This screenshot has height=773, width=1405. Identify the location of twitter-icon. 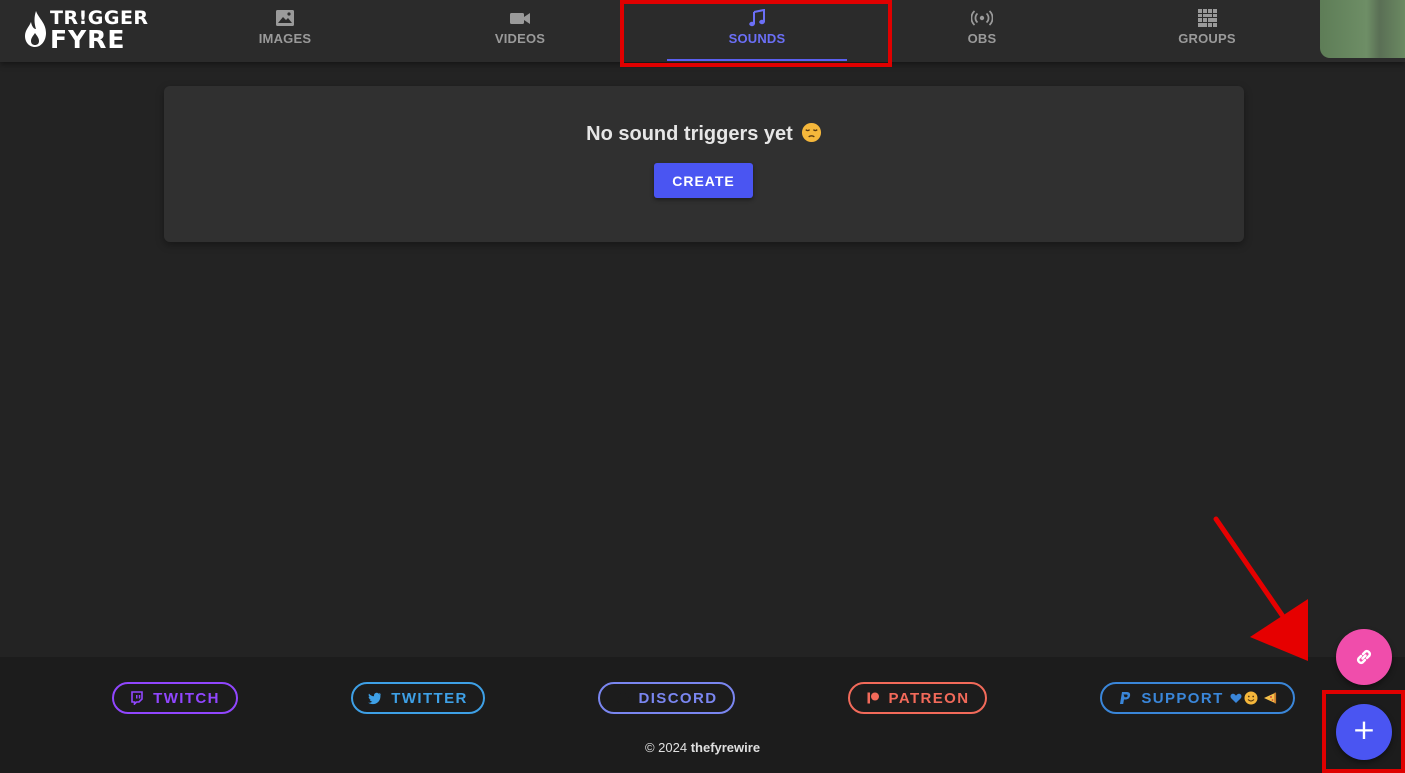
(375, 698).